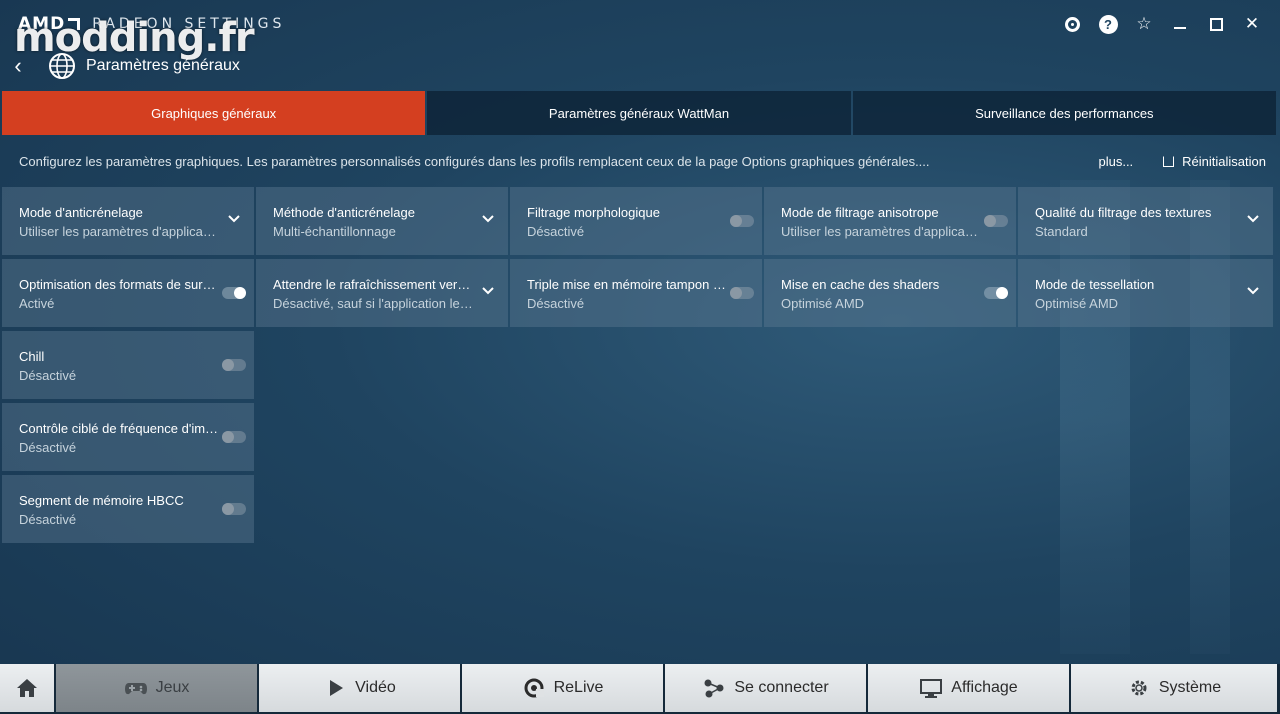 The width and height of the screenshot is (1280, 714). I want to click on update-icon, so click(1072, 24).